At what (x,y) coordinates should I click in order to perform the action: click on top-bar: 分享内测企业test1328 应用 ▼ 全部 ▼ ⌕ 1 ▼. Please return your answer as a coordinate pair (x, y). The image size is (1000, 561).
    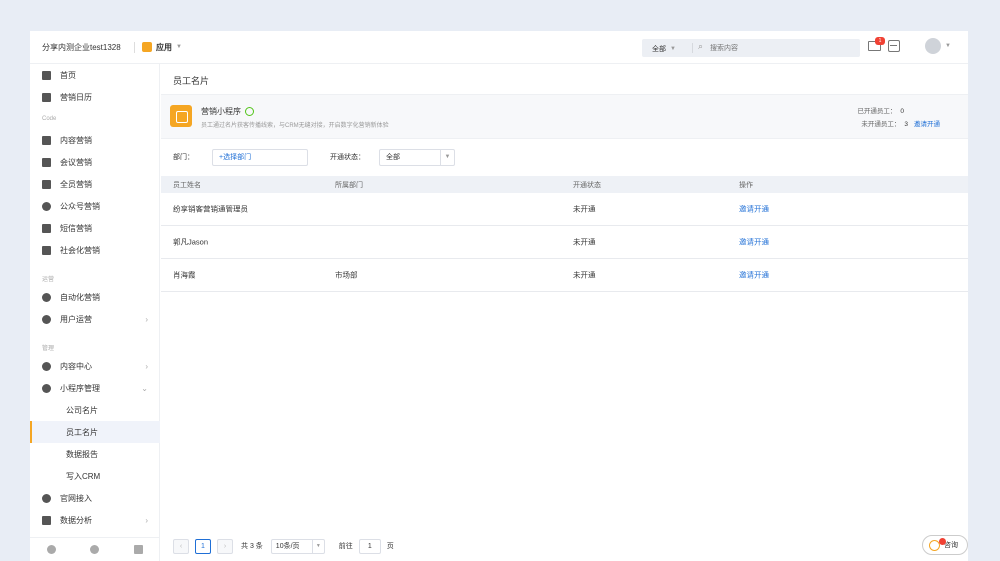
    Looking at the image, I should click on (499, 47).